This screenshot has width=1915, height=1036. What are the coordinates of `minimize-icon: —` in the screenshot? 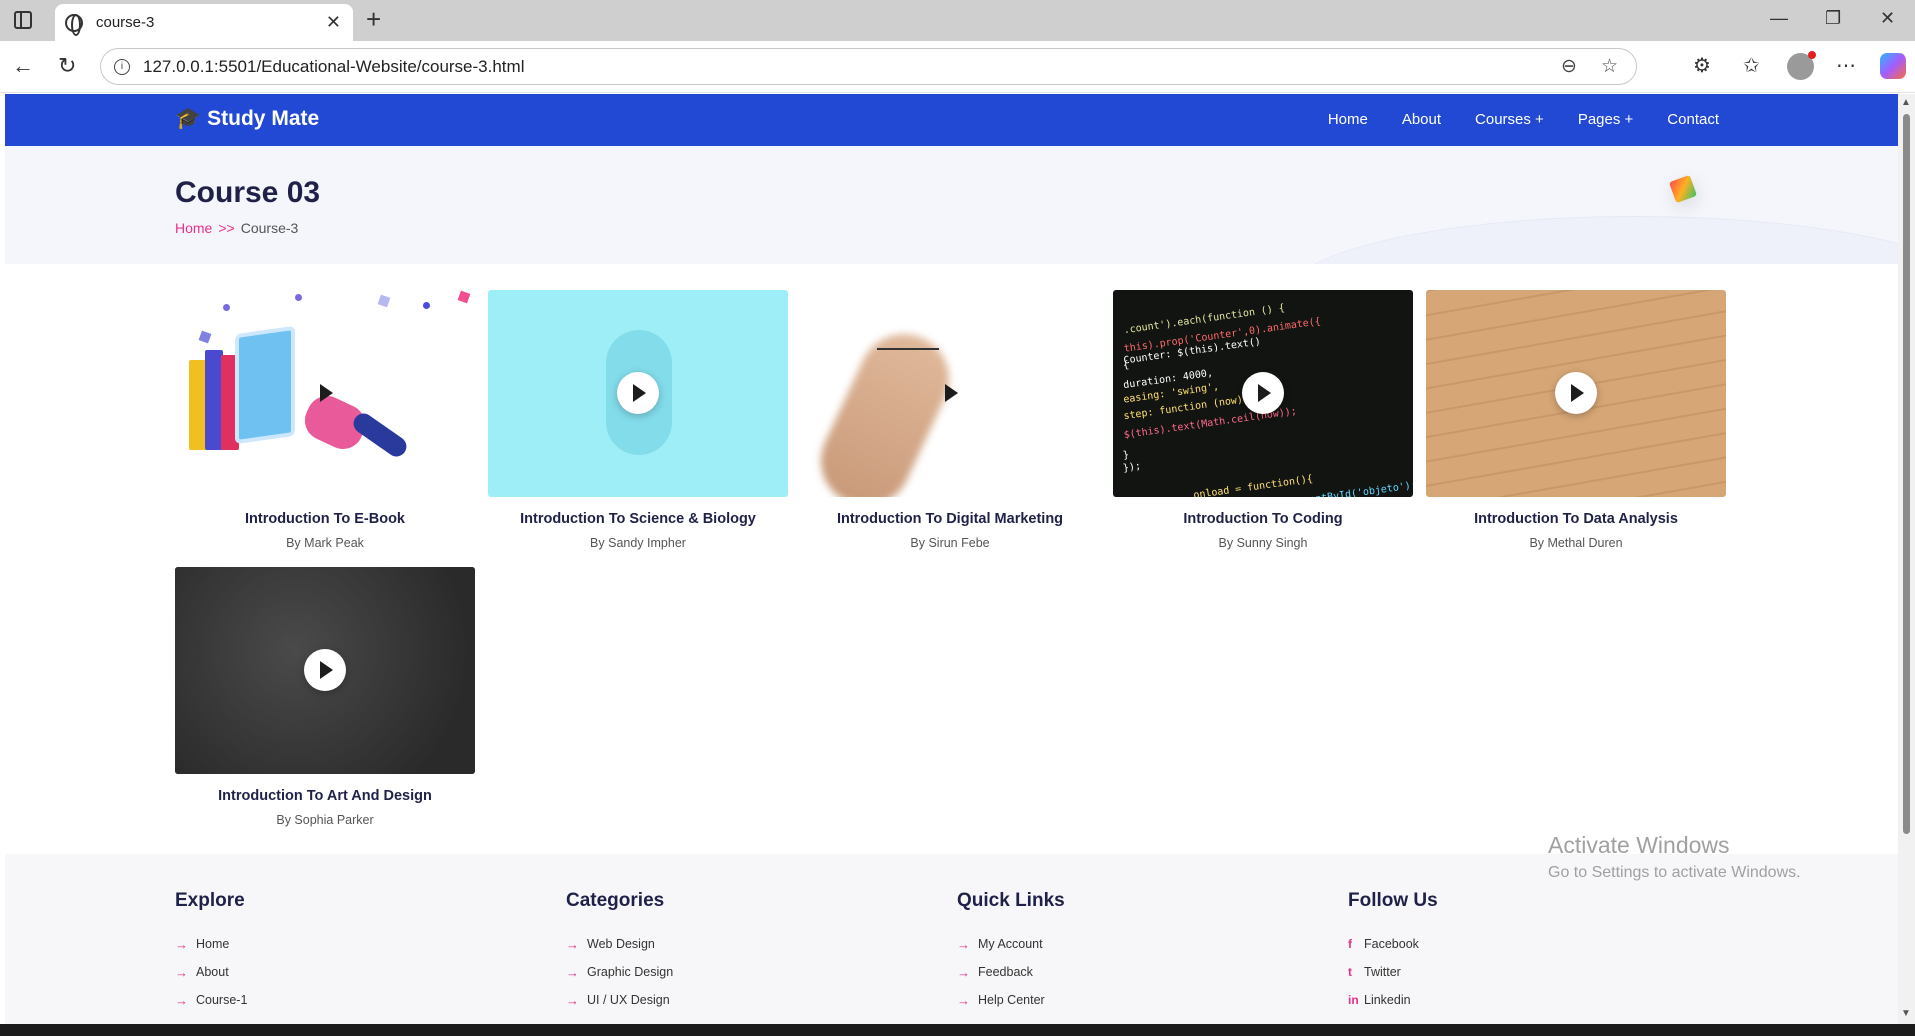 It's located at (1779, 18).